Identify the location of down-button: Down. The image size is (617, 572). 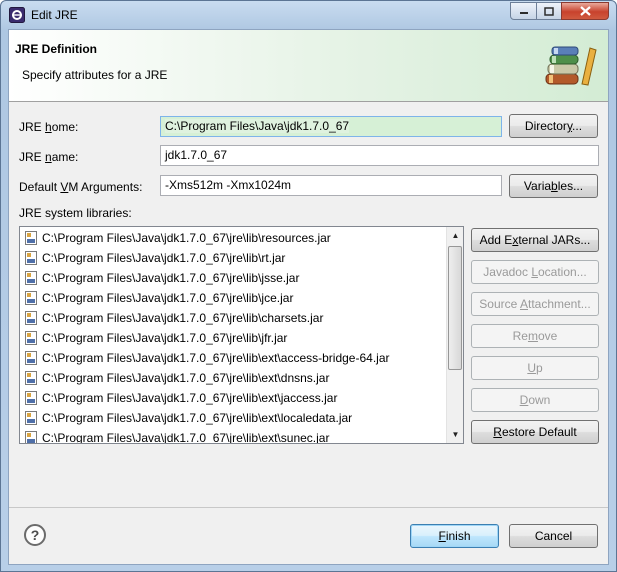
(535, 400).